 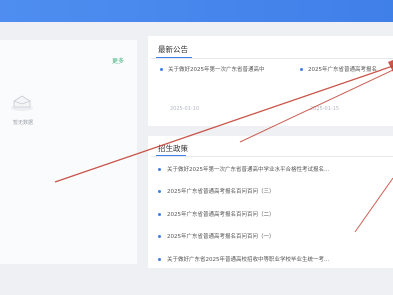 I want to click on news-item: 关于做好2025年第一次广东省普通高中, so click(x=212, y=69).